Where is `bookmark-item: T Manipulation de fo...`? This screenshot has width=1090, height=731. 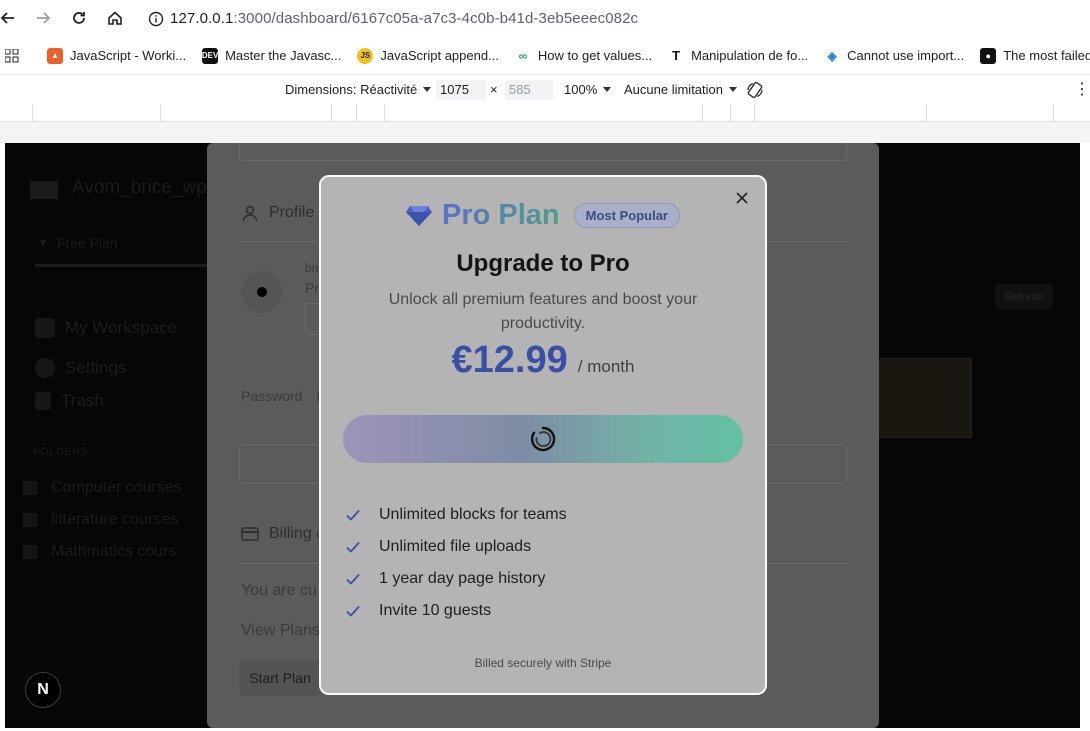
bookmark-item: T Manipulation de fo... is located at coordinates (738, 56).